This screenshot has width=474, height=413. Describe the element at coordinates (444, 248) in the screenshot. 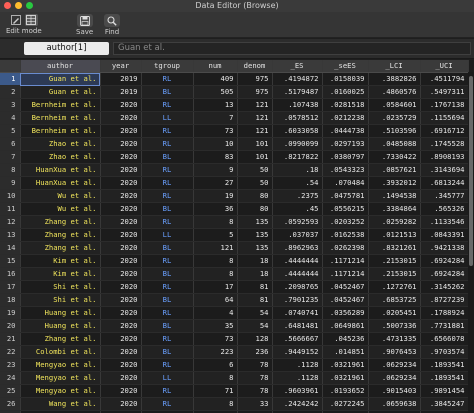

I see `cell-uci: .9421338` at that location.